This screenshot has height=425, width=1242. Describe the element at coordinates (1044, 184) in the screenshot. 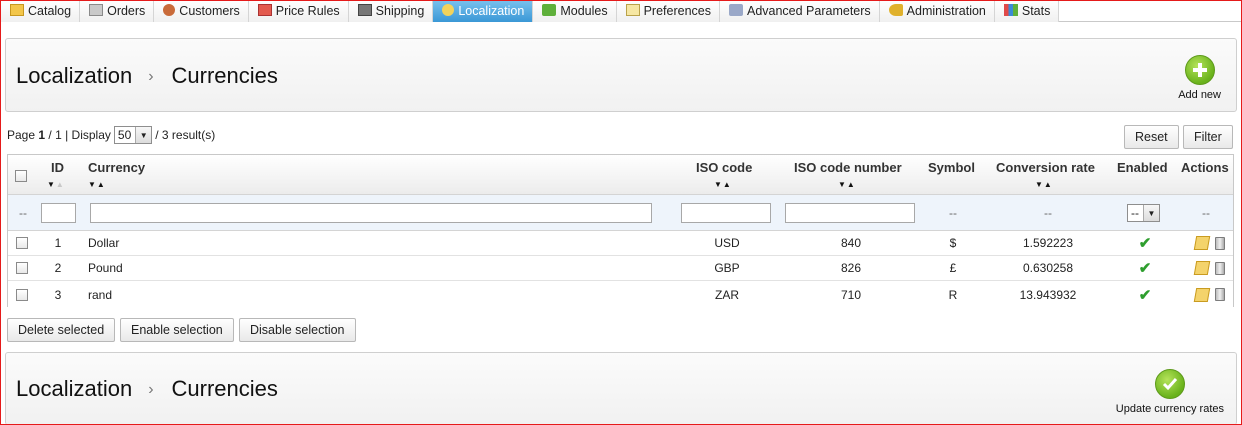

I see `sort-conversion-rate: ▼▲` at that location.